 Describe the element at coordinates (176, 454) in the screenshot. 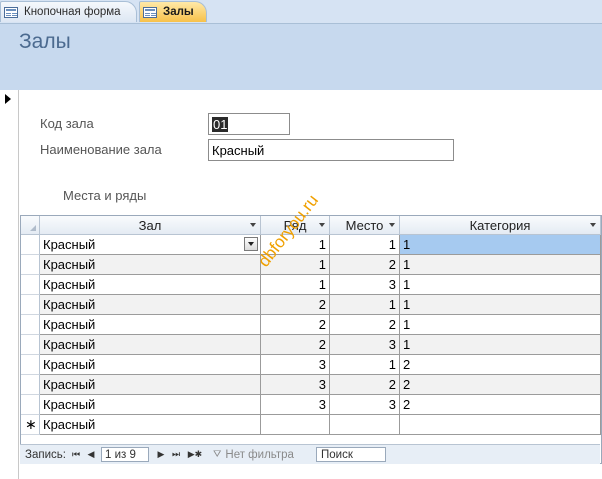

I see `last-record-button: ⏭` at that location.